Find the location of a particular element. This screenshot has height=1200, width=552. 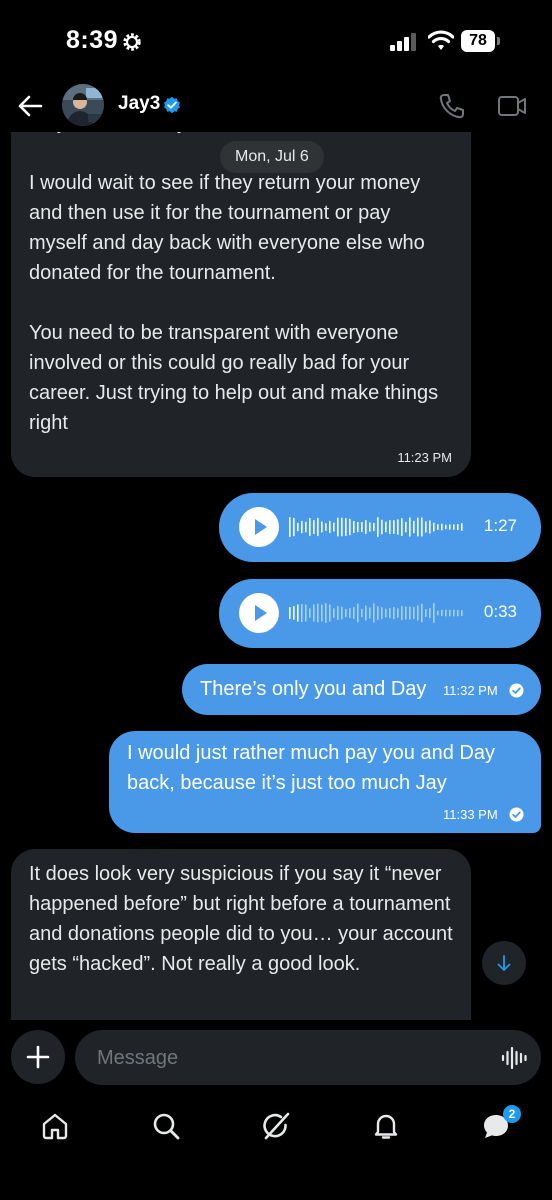

plus-icon is located at coordinates (38, 1057).